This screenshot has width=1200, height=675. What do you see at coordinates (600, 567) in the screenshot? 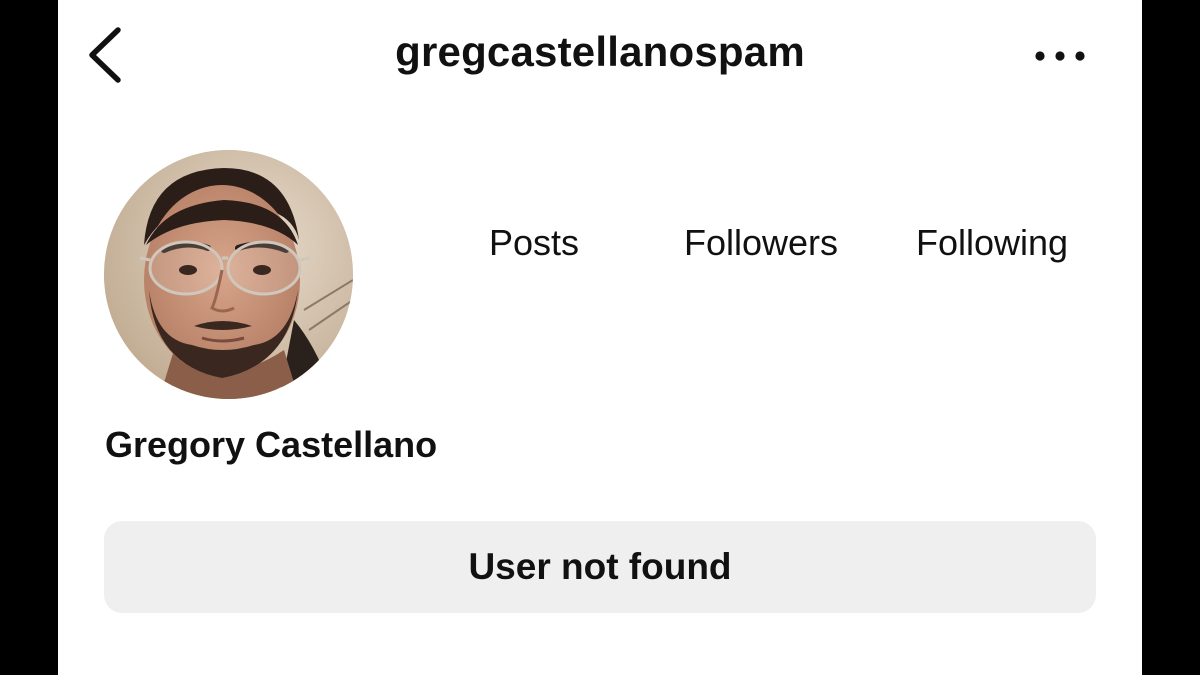
I see `user-not-found-button: User not found` at bounding box center [600, 567].